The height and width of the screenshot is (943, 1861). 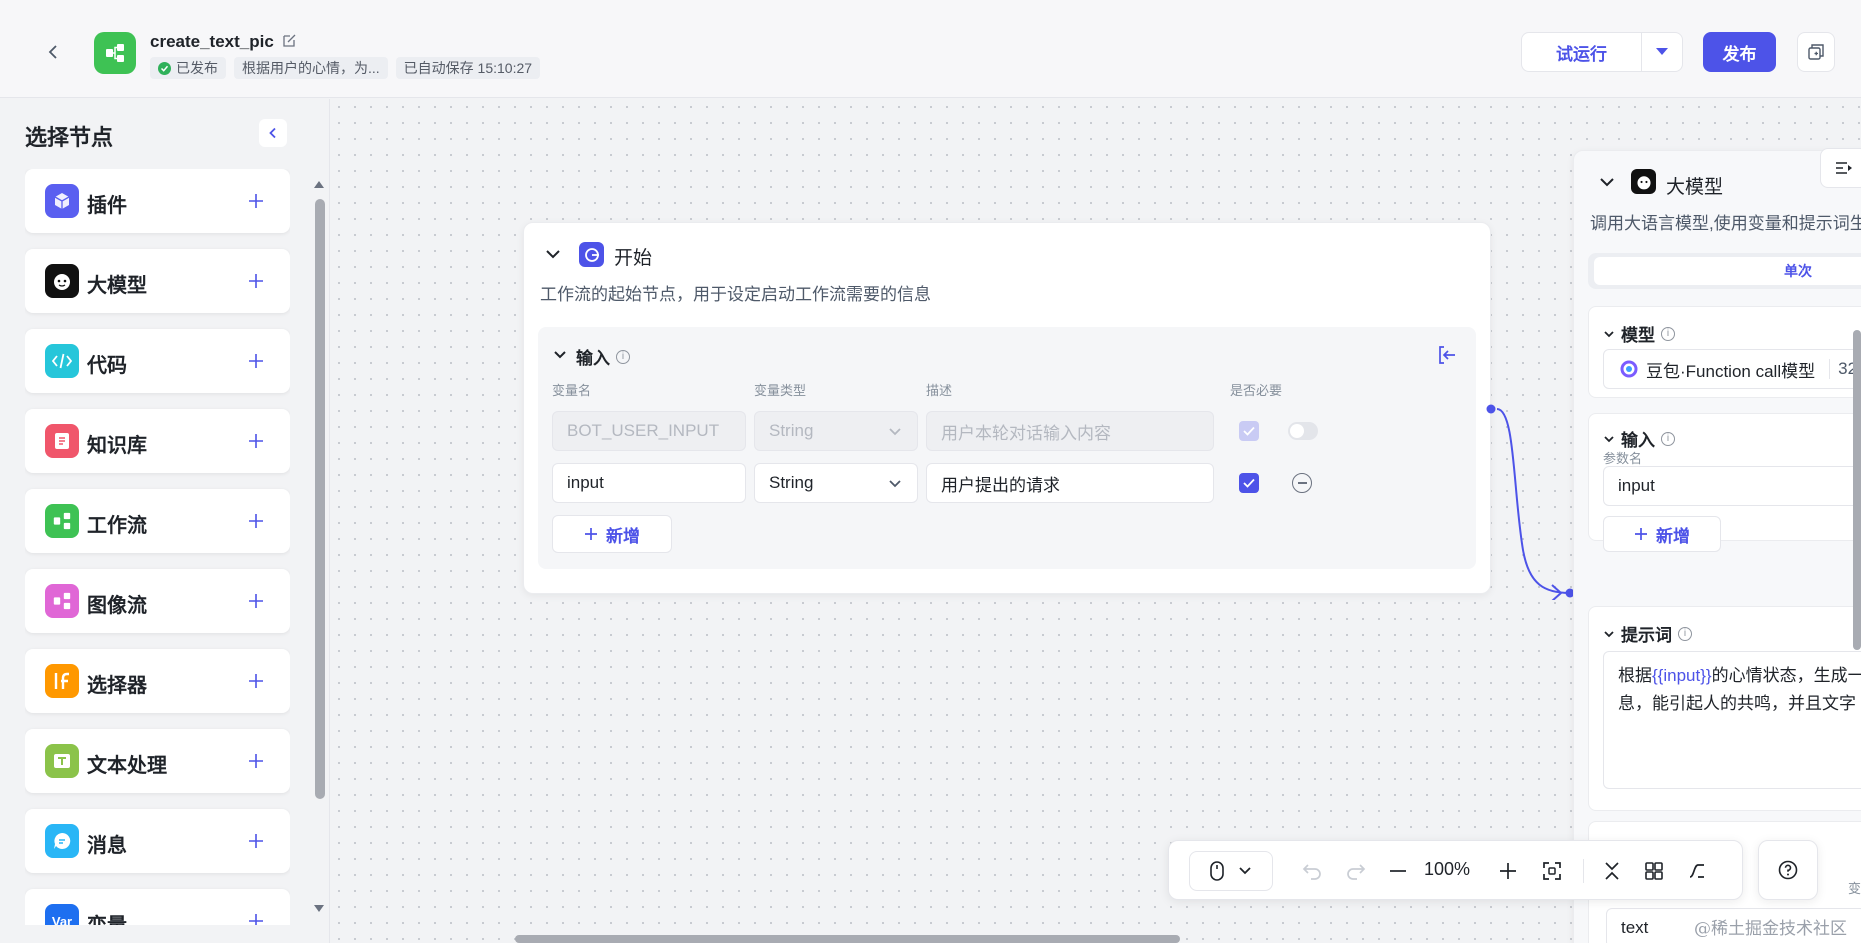 I want to click on sidebar-item-plugin: 插件, so click(x=157, y=201).